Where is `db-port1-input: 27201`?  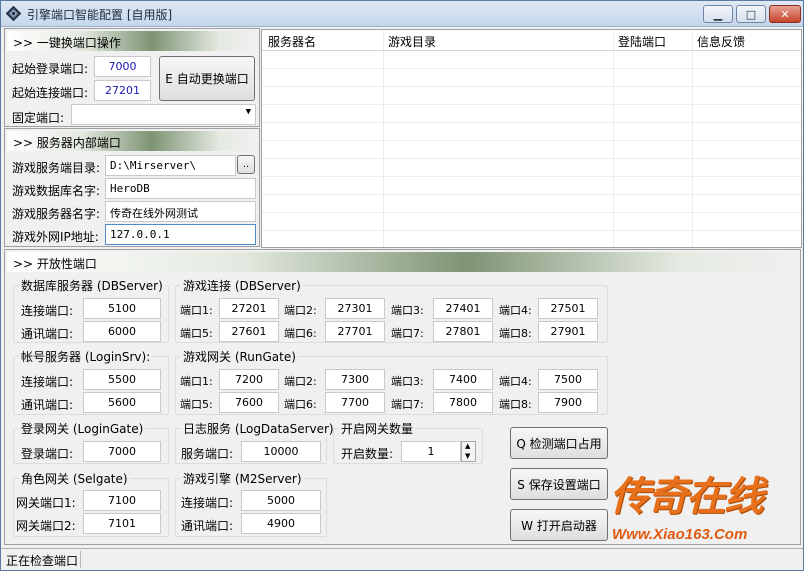 db-port1-input: 27201 is located at coordinates (249, 308).